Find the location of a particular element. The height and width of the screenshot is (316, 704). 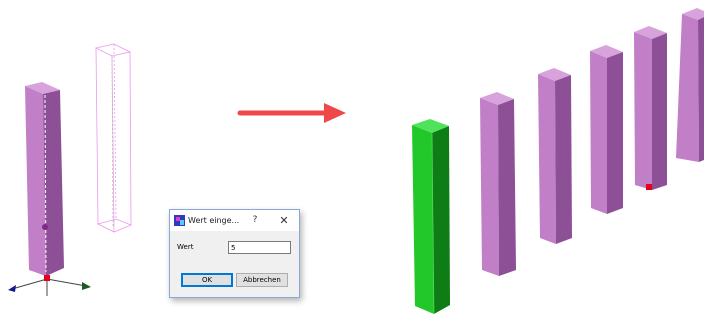

copy-side is located at coordinates (441, 220).